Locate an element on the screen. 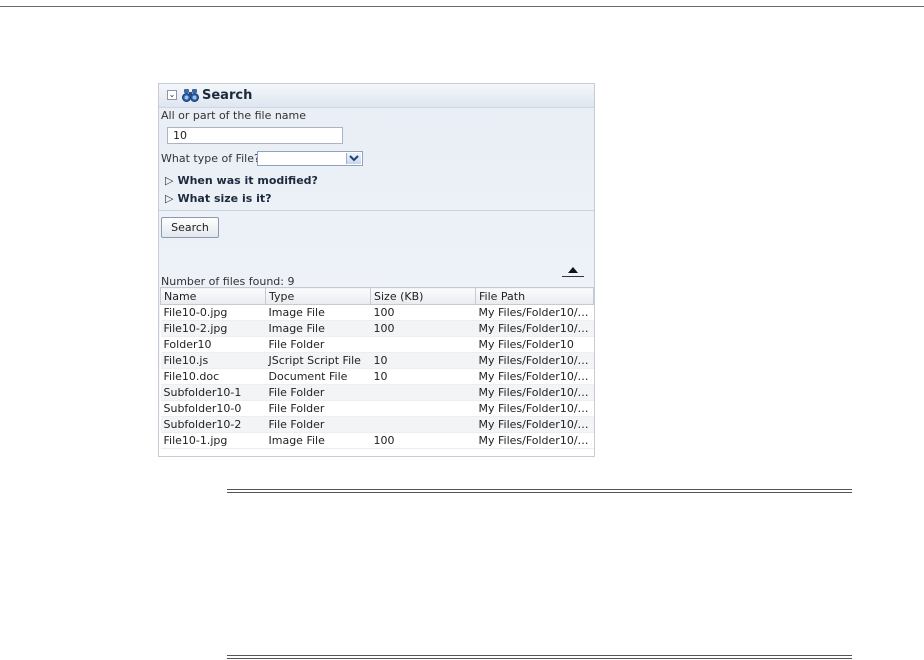 Image resolution: width=924 pixels, height=660 pixels. modified-section-label: When was it modified? is located at coordinates (247, 180).